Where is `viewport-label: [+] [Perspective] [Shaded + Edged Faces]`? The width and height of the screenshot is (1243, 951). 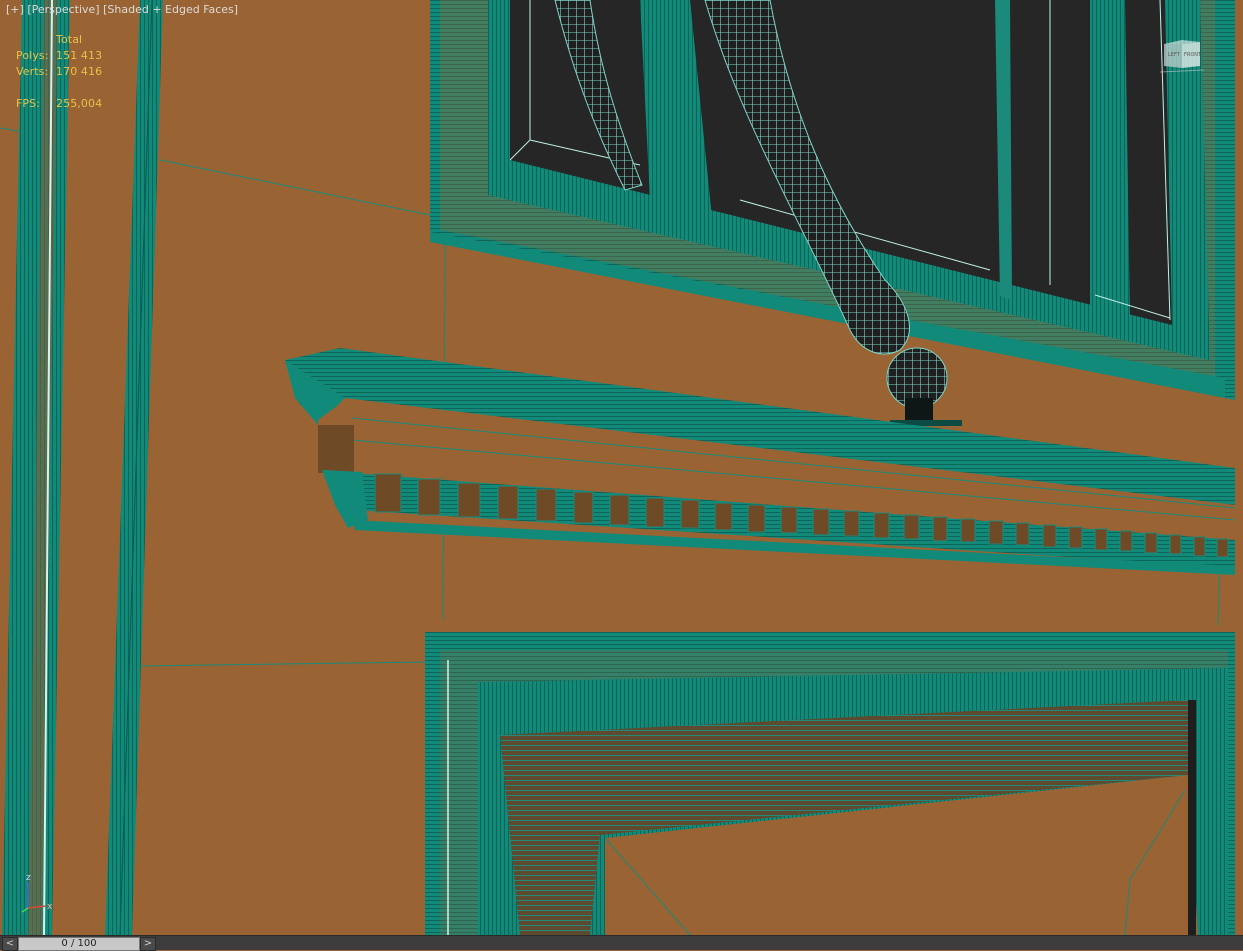
viewport-label: [+] [Perspective] [Shaded + Edged Faces] is located at coordinates (122, 9).